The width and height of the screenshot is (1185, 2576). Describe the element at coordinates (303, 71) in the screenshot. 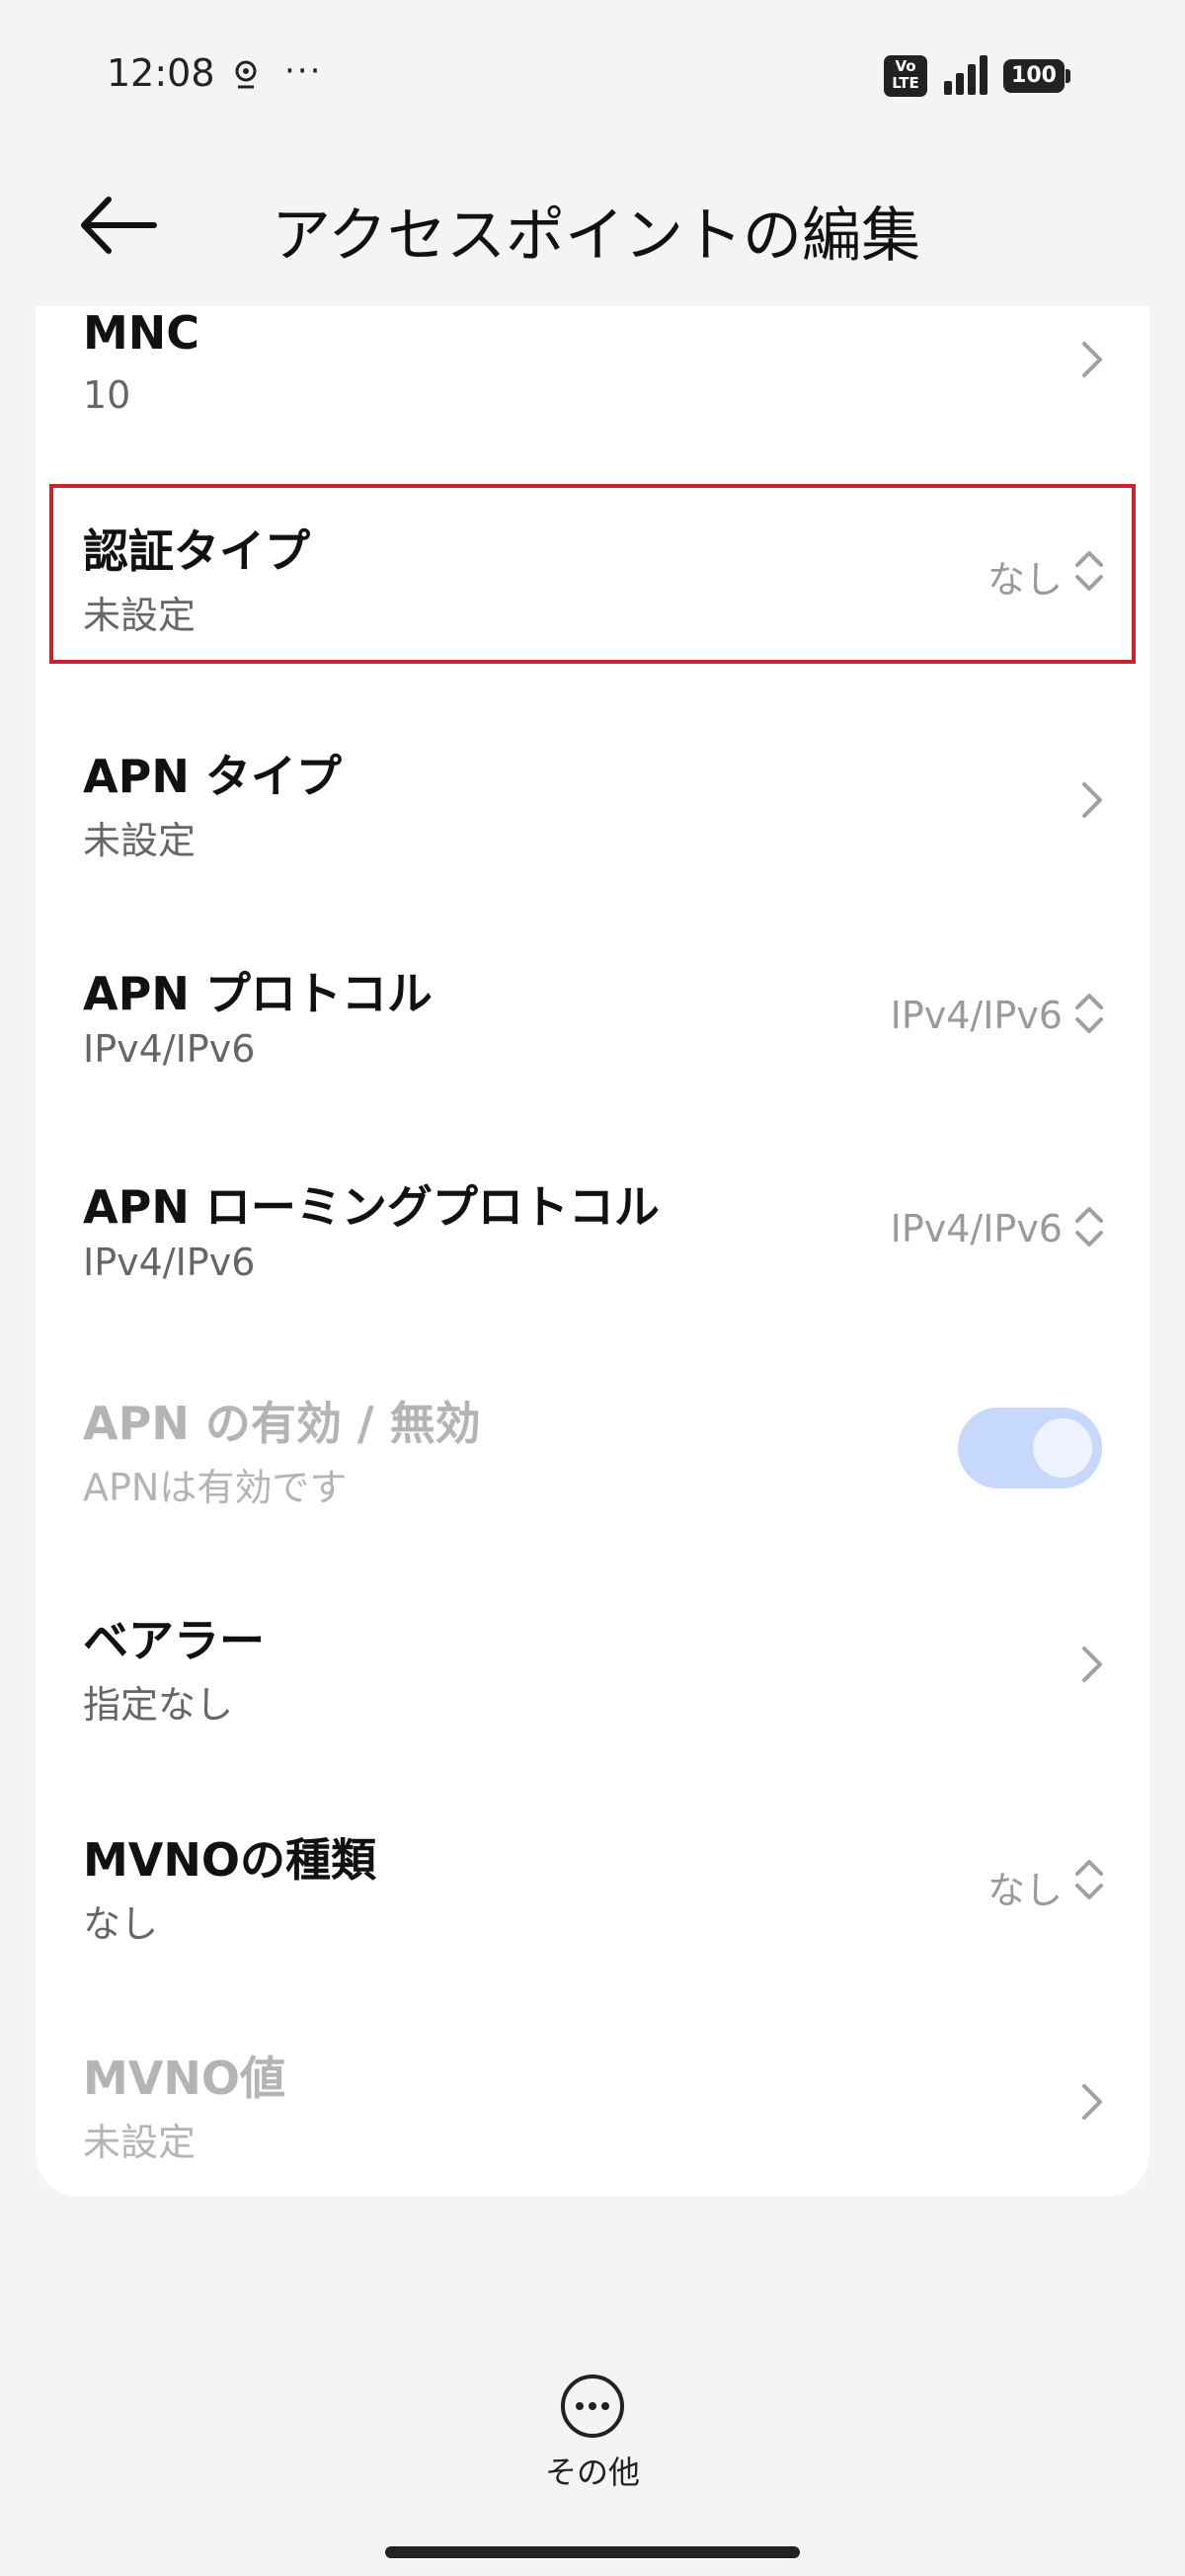

I see `status-more-icon: ···` at that location.